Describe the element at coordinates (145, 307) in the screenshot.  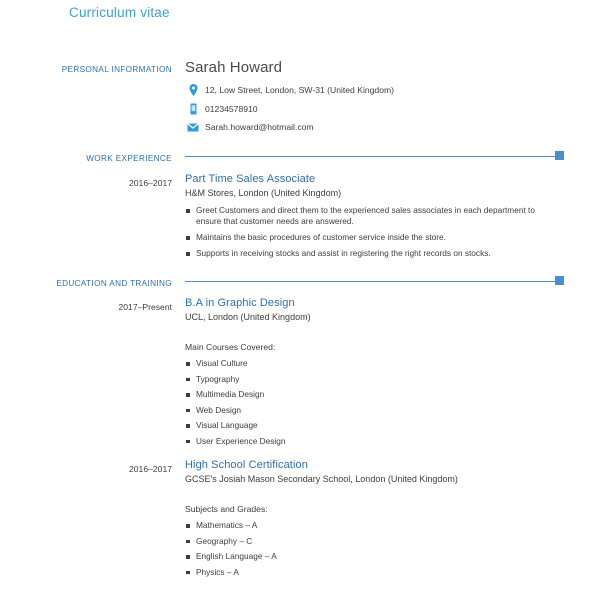
I see `education-entry-dates: 2017–Present` at that location.